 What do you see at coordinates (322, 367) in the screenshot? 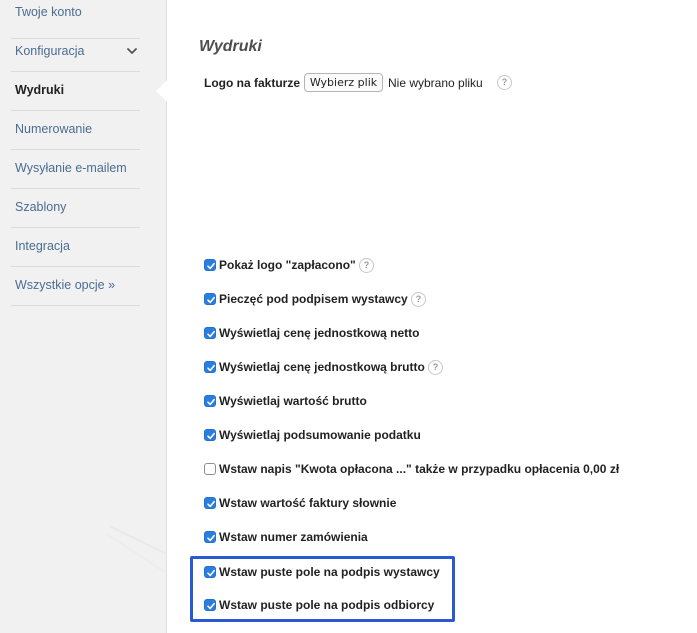
I see `option-label: Wyświetlaj cenę jednostkową brutto` at bounding box center [322, 367].